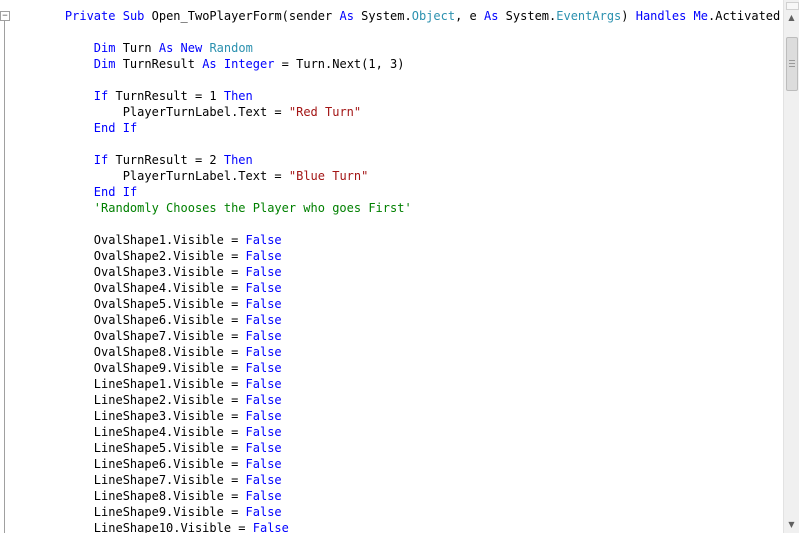 This screenshot has width=799, height=533. What do you see at coordinates (791, 525) in the screenshot?
I see `scroll-down-arrow-icon: ▼` at bounding box center [791, 525].